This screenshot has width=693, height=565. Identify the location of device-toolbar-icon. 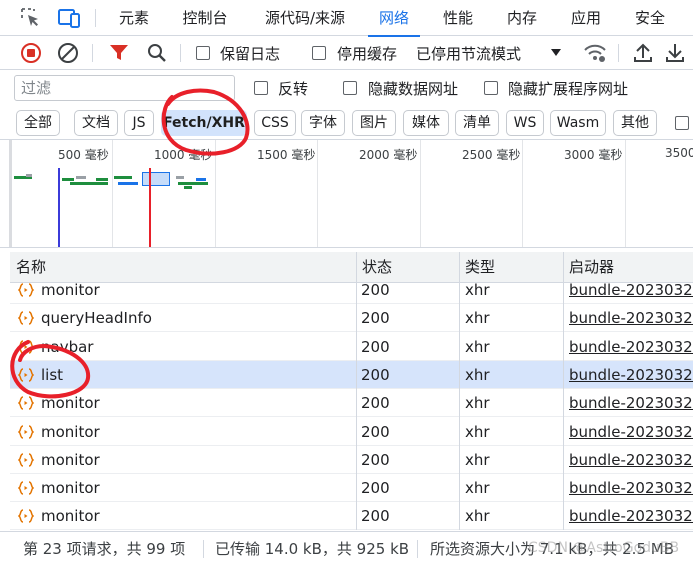
(69, 18).